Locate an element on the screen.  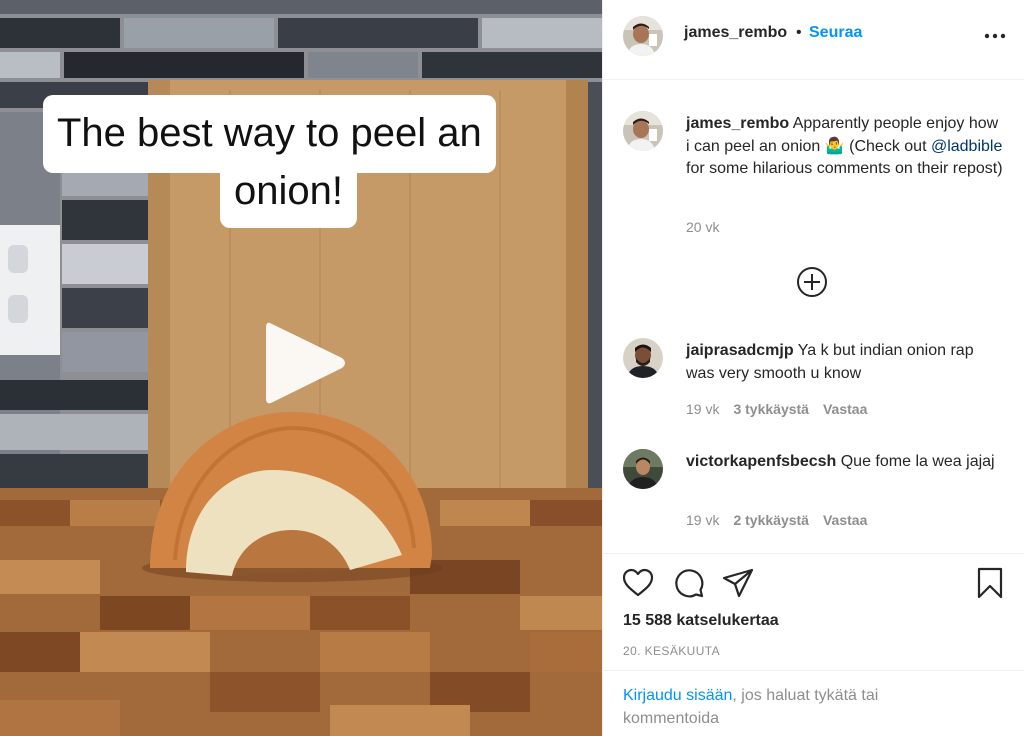
video-caption-line2: onion! is located at coordinates (288, 194).